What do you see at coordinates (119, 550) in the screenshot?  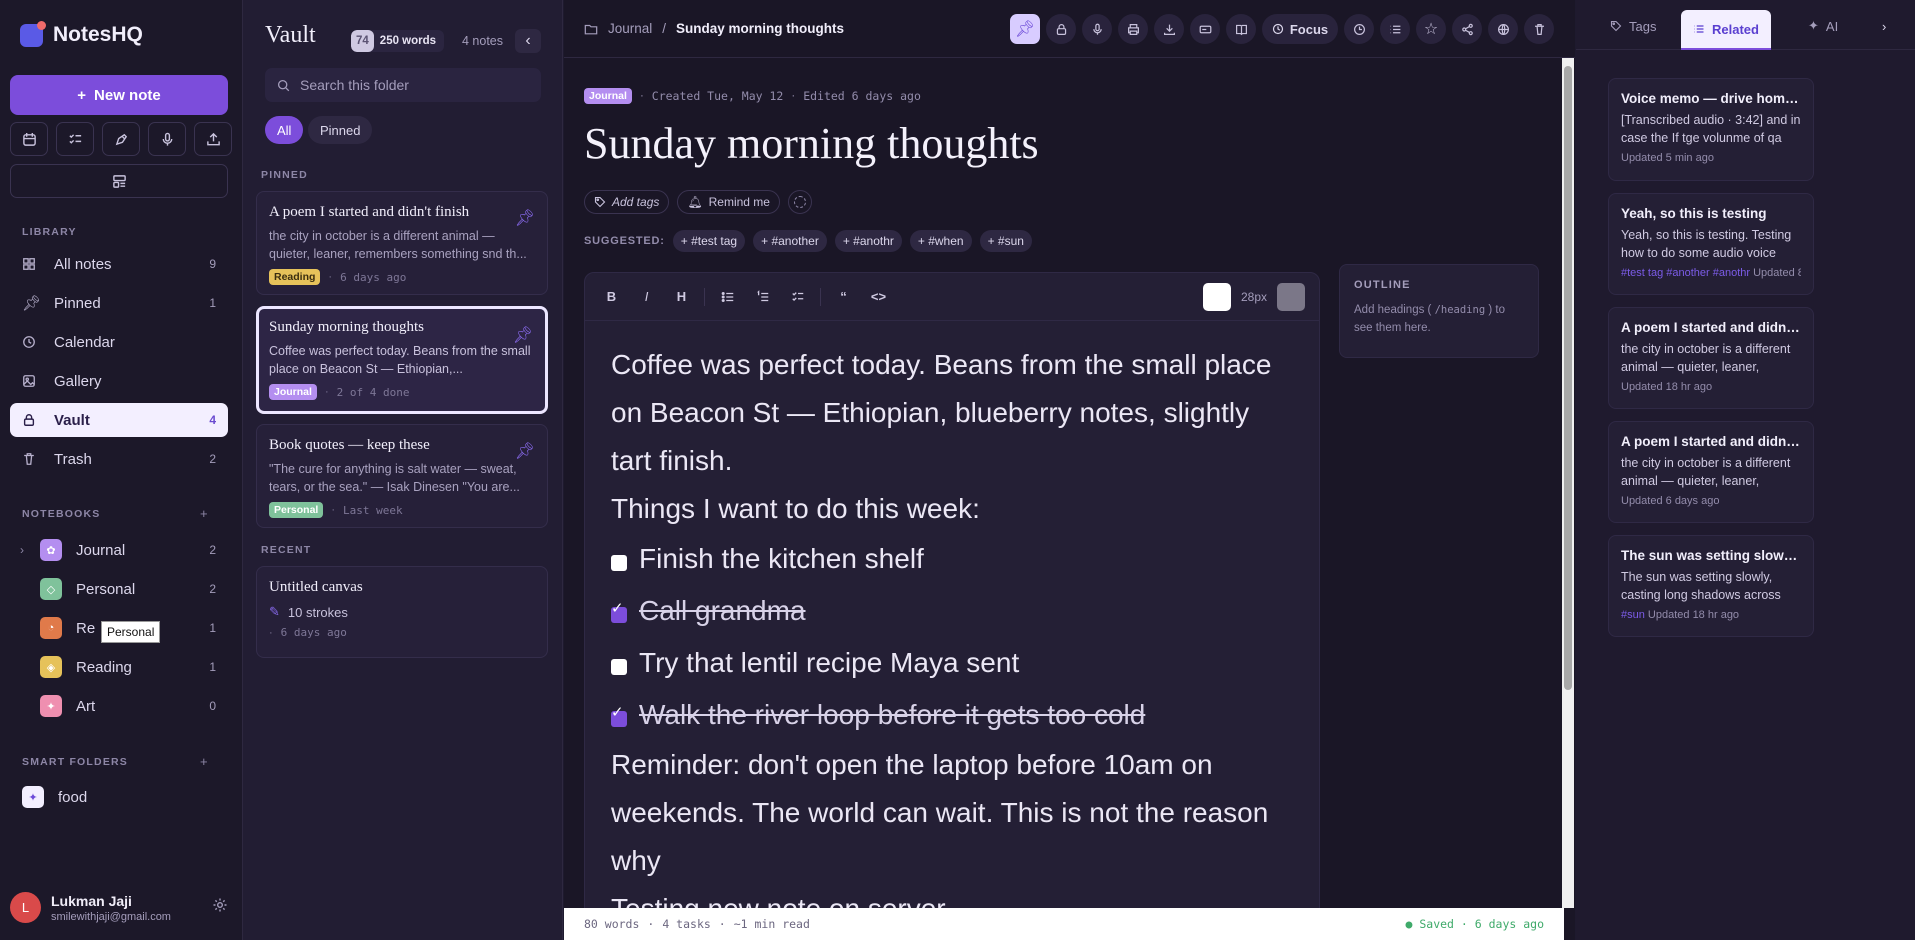 I see `sidebar-notebook-journal: › ✿ Journal 2` at bounding box center [119, 550].